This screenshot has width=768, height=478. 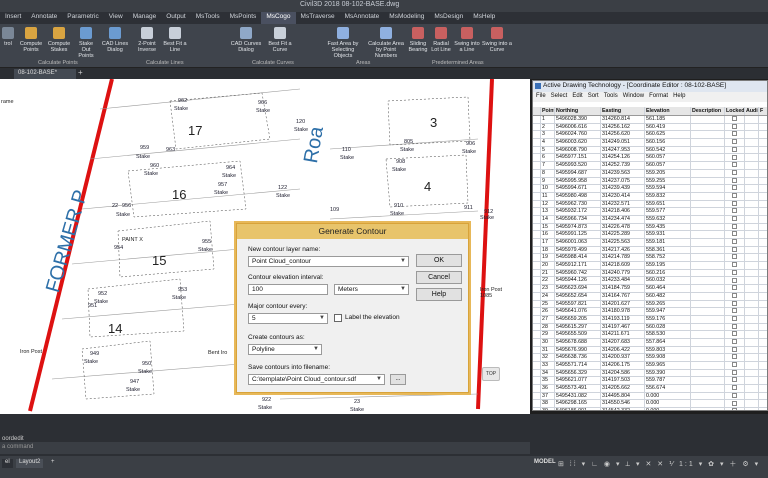 What do you see at coordinates (578, 296) in the screenshot?
I see `table-cell: 5495652.654` at bounding box center [578, 296].